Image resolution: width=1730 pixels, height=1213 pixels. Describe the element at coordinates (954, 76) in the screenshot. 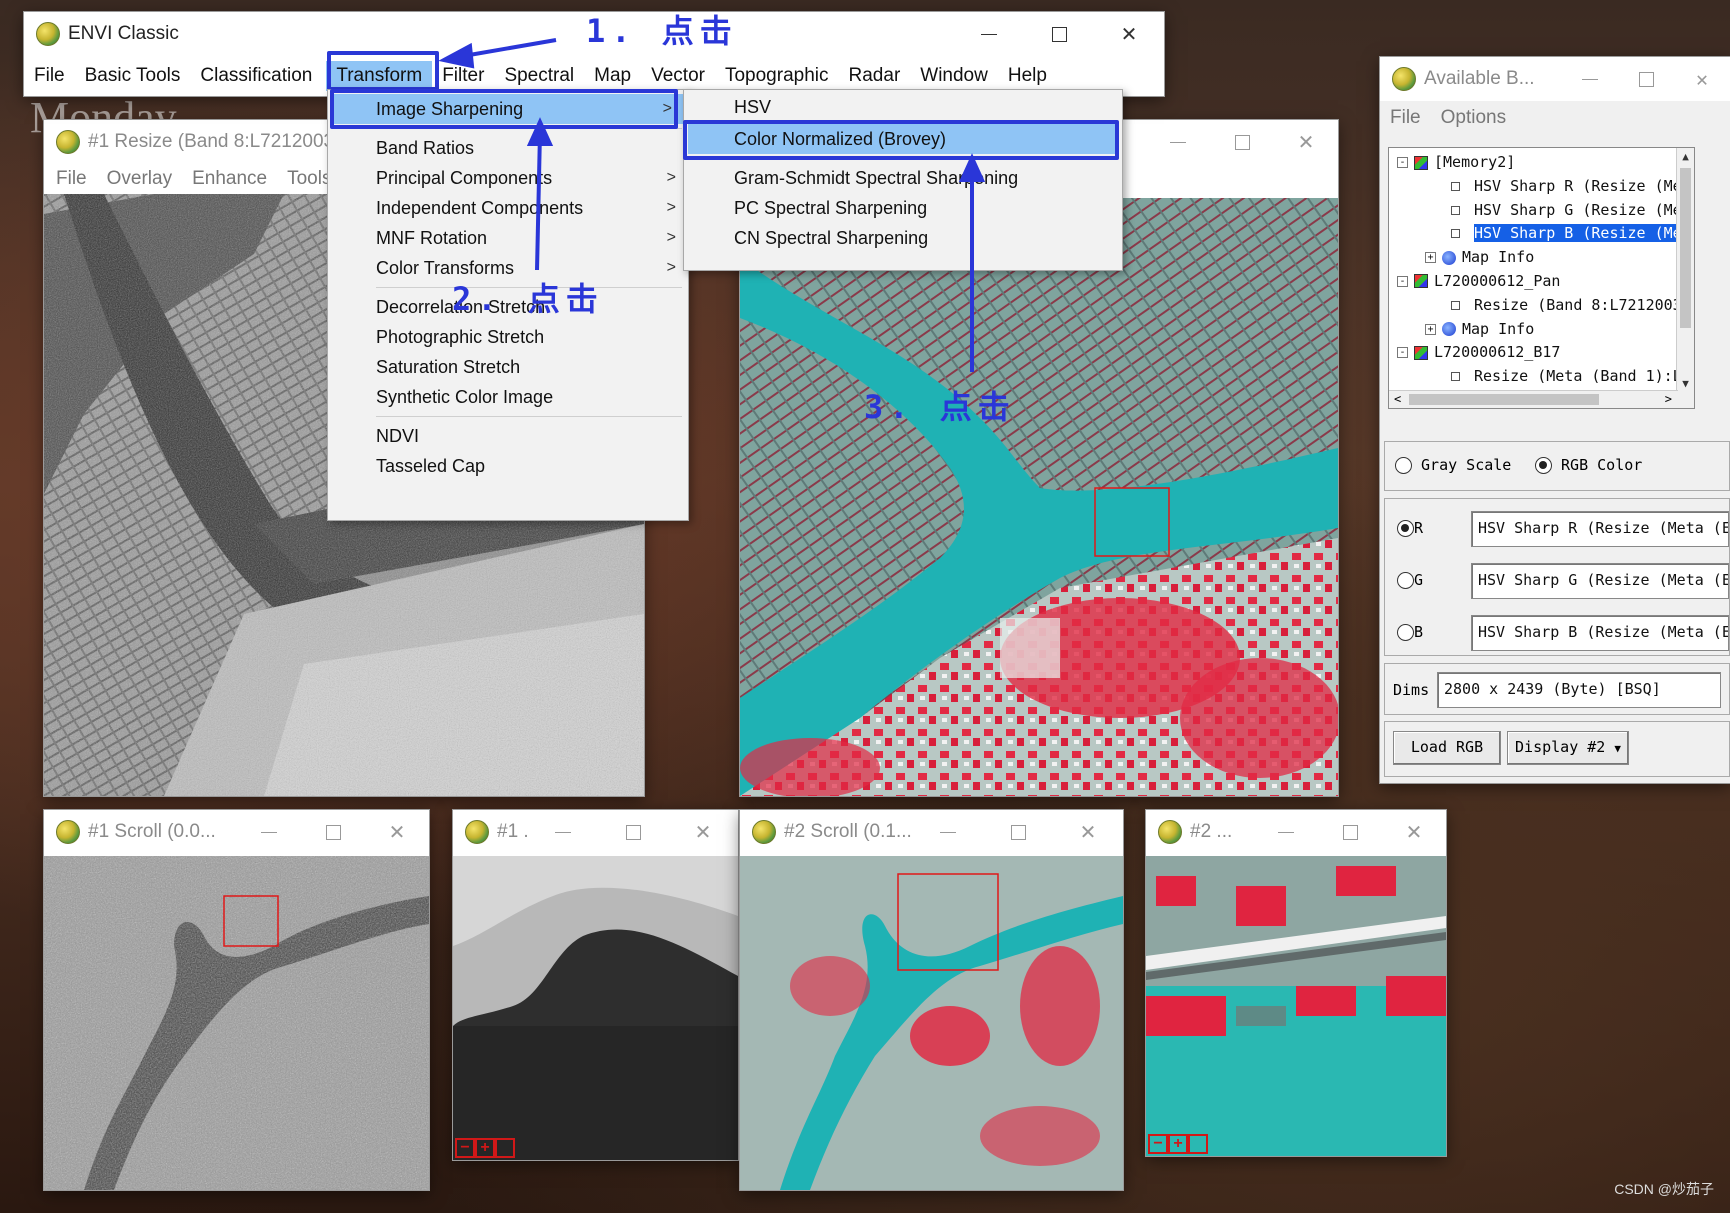

I see `menu-window: Window` at that location.